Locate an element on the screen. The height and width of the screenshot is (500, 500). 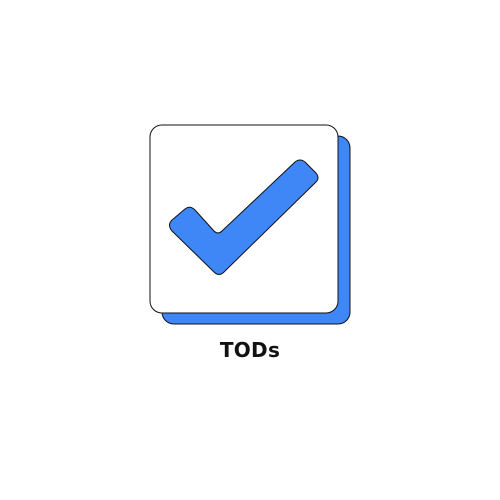
app-name-label: TODs is located at coordinates (250, 350).